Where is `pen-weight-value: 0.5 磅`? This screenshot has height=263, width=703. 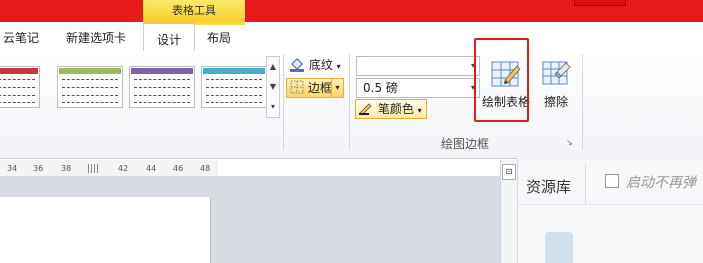
pen-weight-value: 0.5 磅 is located at coordinates (380, 88).